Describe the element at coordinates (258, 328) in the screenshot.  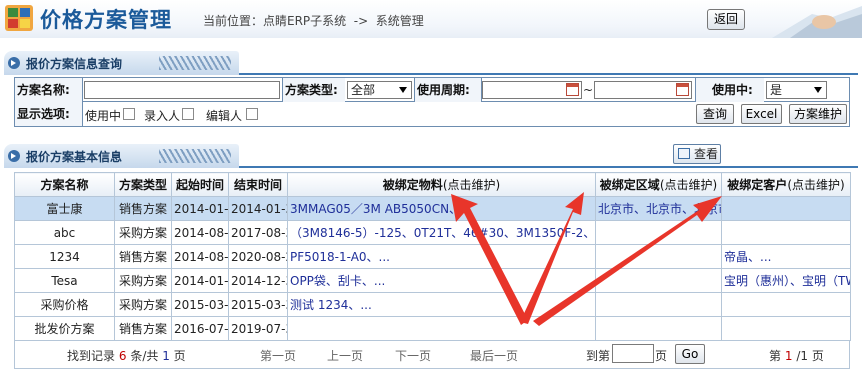
I see `cell-end-time: 2019-07-3` at that location.